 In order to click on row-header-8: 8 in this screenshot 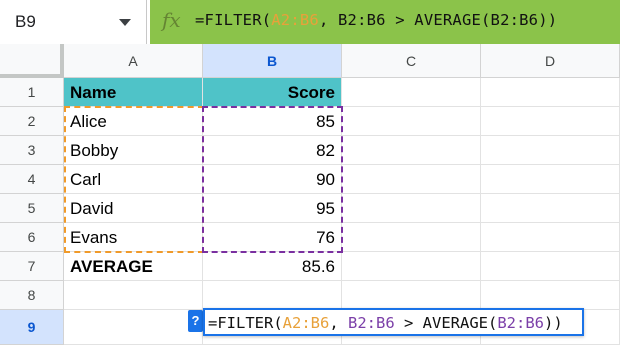, I will do `click(32, 295)`.